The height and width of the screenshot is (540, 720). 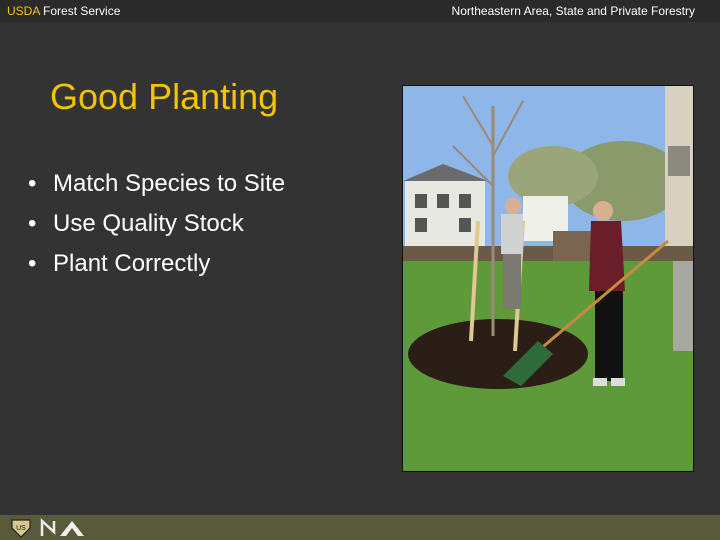 I want to click on bullet-text: Match Species to Site, so click(x=169, y=183).